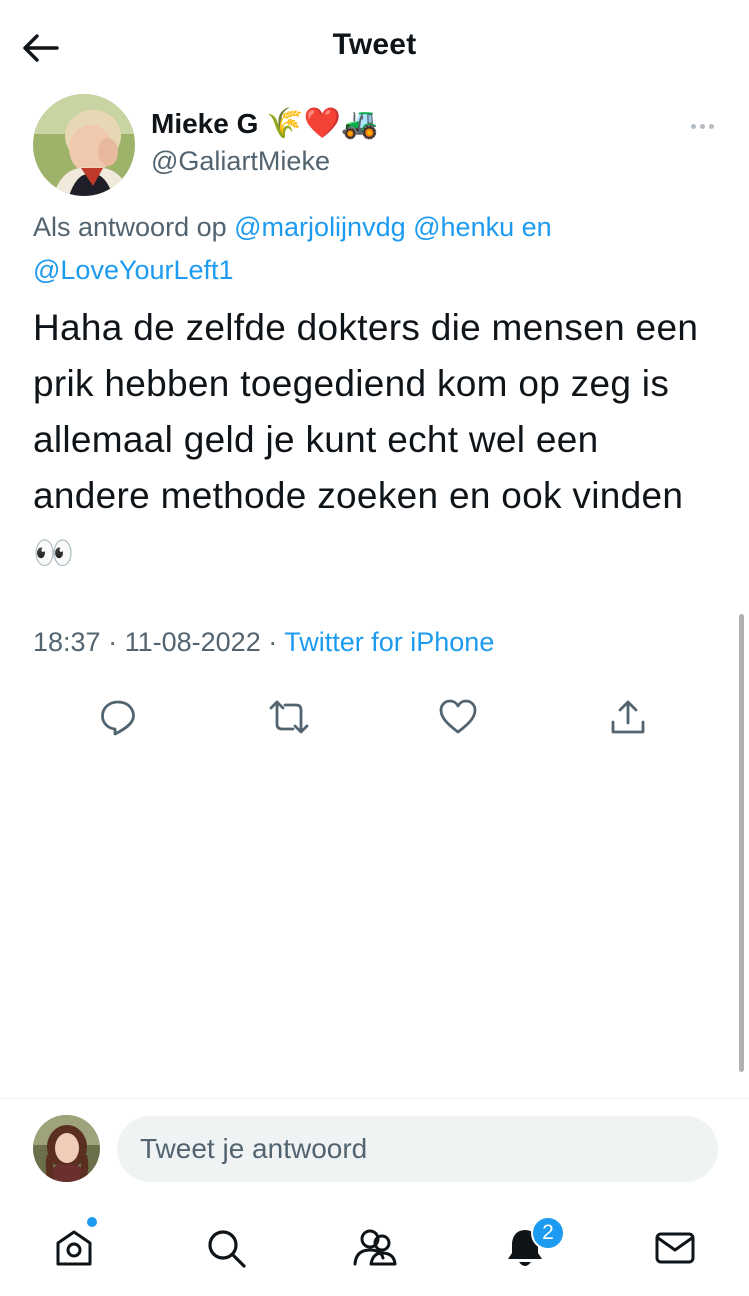  Describe the element at coordinates (264, 124) in the screenshot. I see `author-name-row: Mieke G 🌾❤️🚜` at that location.